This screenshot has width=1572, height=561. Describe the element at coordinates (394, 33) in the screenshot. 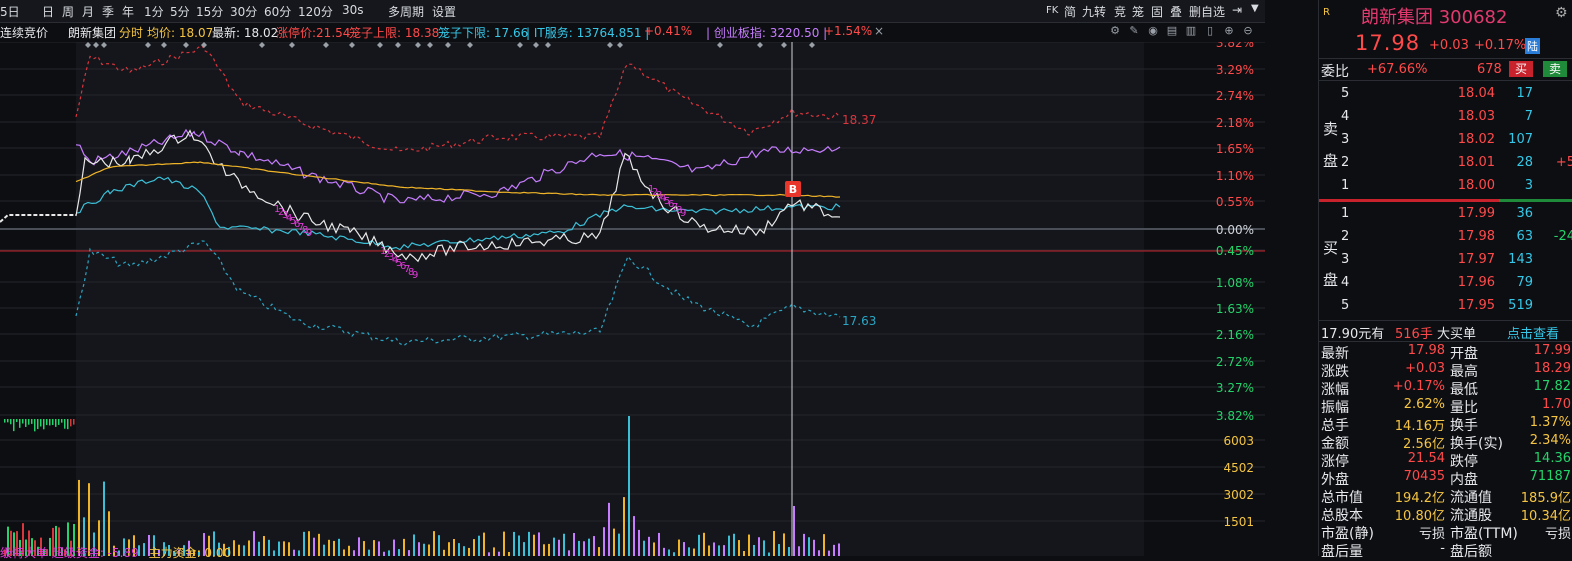

I see `cage-upper-label: 笼子上限: 18.38` at that location.